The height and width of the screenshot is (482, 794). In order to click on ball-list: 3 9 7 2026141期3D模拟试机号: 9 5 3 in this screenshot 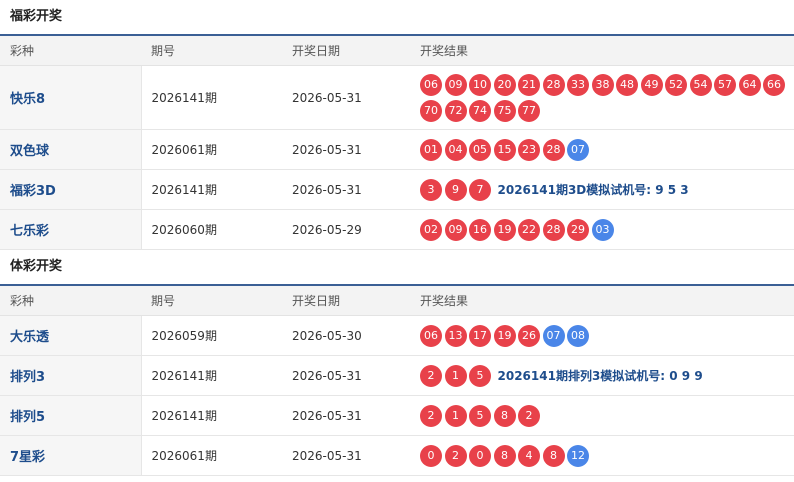, I will do `click(607, 190)`.